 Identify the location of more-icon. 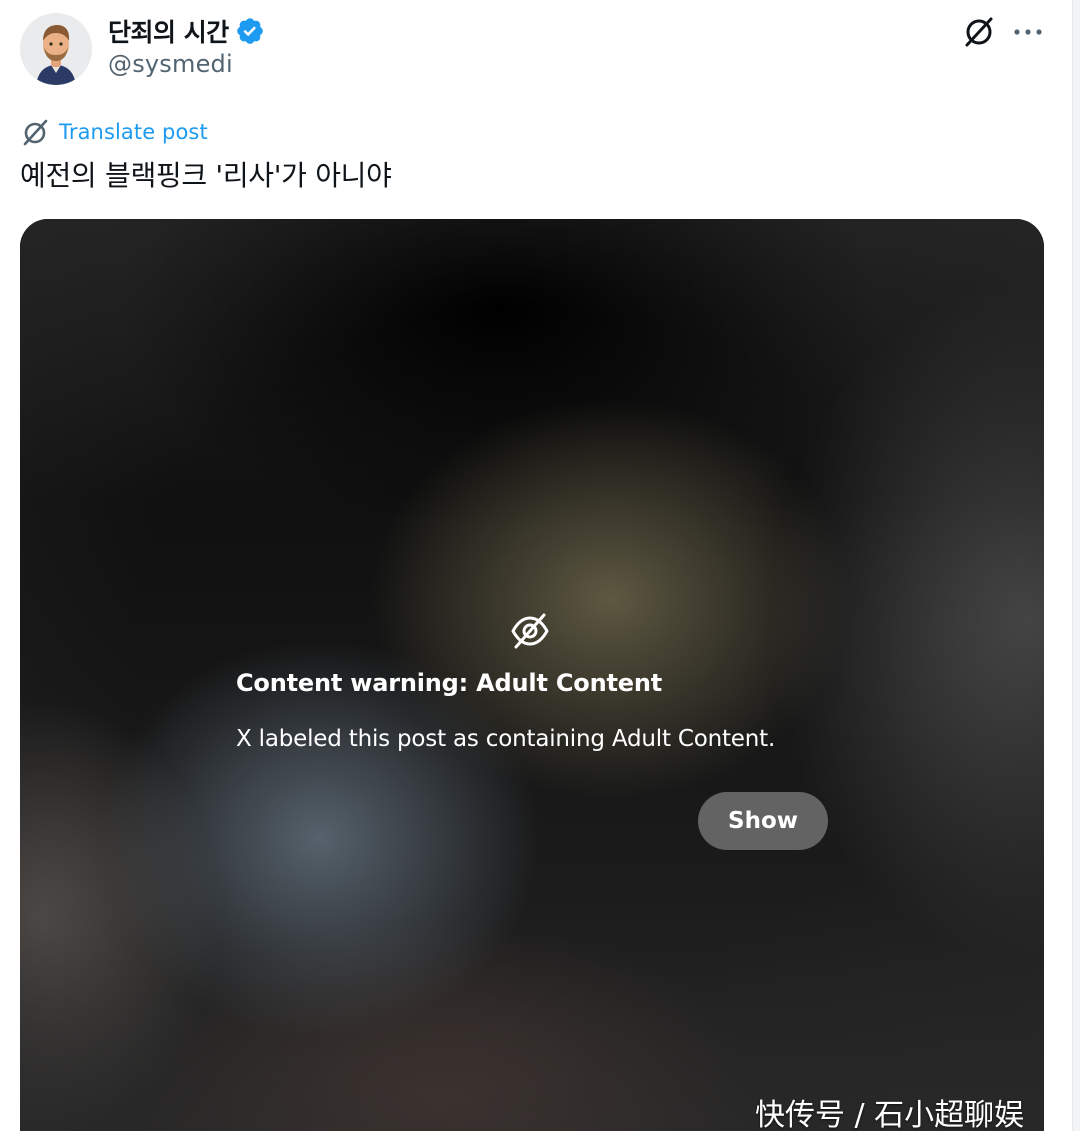
(1028, 32).